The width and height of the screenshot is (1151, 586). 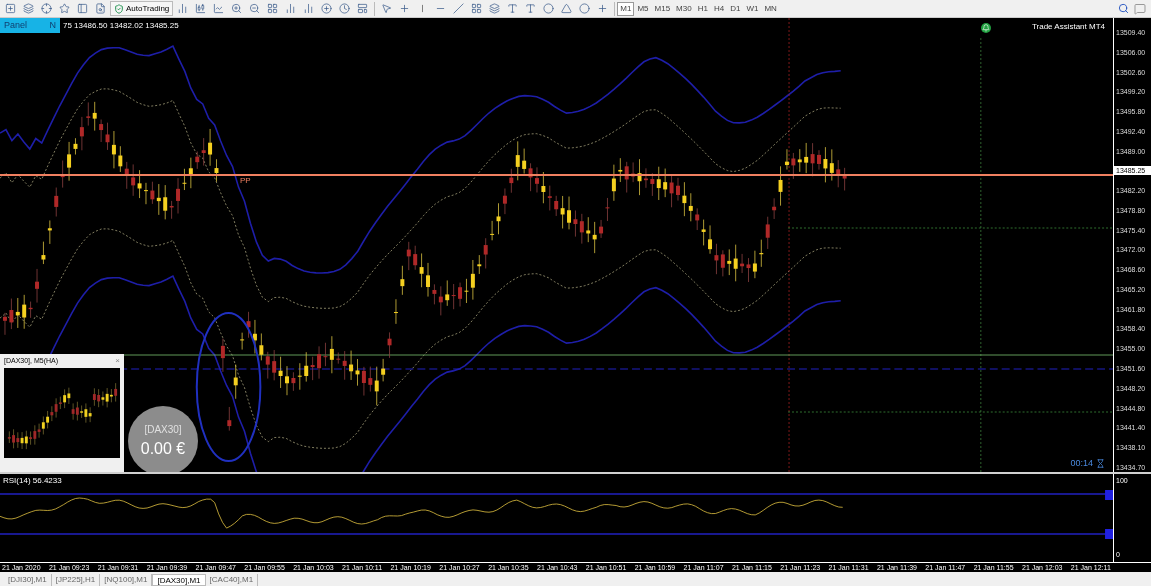 What do you see at coordinates (52, 25) in the screenshot?
I see `panel-n-label: N` at bounding box center [52, 25].